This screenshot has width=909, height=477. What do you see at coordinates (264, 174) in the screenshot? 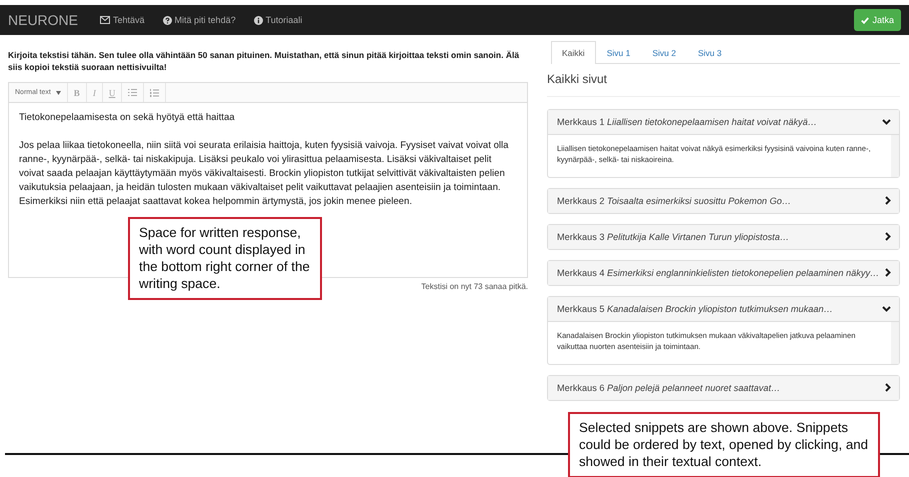
I see `essay-paragraph: Jos pelaa liikaa tietokoneella, niin siitä voi seurata erilaisia haittoja, kuten fyysisiä vaivoja. Fyysiset vaivat voivat olla ranne-, kyynärpää-, selkä- tai niskakipuja. Lisäksi peukalo voi ylirasittua pelaamisesta. Lisäksi väkivaltaiset pelit voivat saada pelaajan käyttäytymään myös väkivaltaisesti. Brockin yliopiston tutkijat selvittivät väkivaltaisten pelien vaikutuksia pelaajaan, ja heidän tulosten mukaan väkivaltaiset pelit vaikuttavat pelaajien asenteisiin ja toimintaan. Esimerkiksi niin että pelaajat saattavat kokea helpommin ärtymystä, jos jokin menee pieleen.` at bounding box center [264, 174].